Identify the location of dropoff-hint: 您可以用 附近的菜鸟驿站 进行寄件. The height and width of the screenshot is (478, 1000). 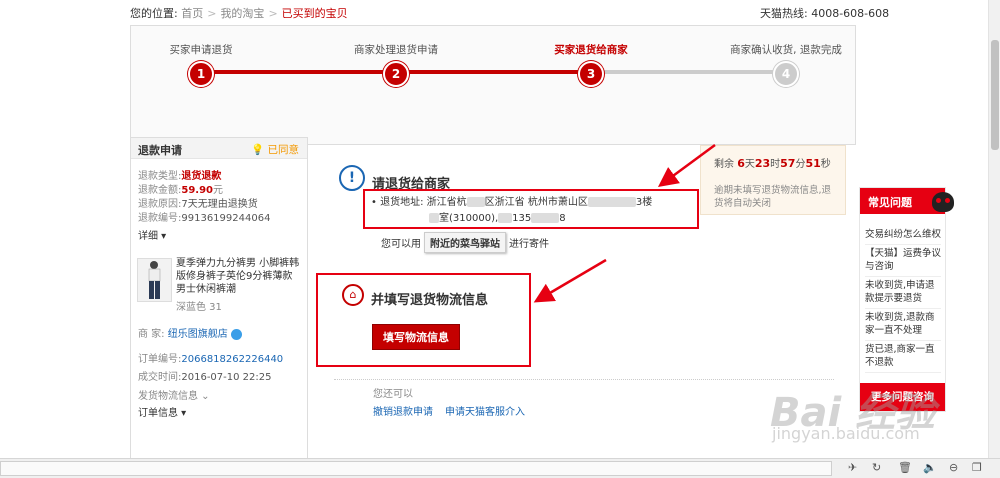
(465, 242).